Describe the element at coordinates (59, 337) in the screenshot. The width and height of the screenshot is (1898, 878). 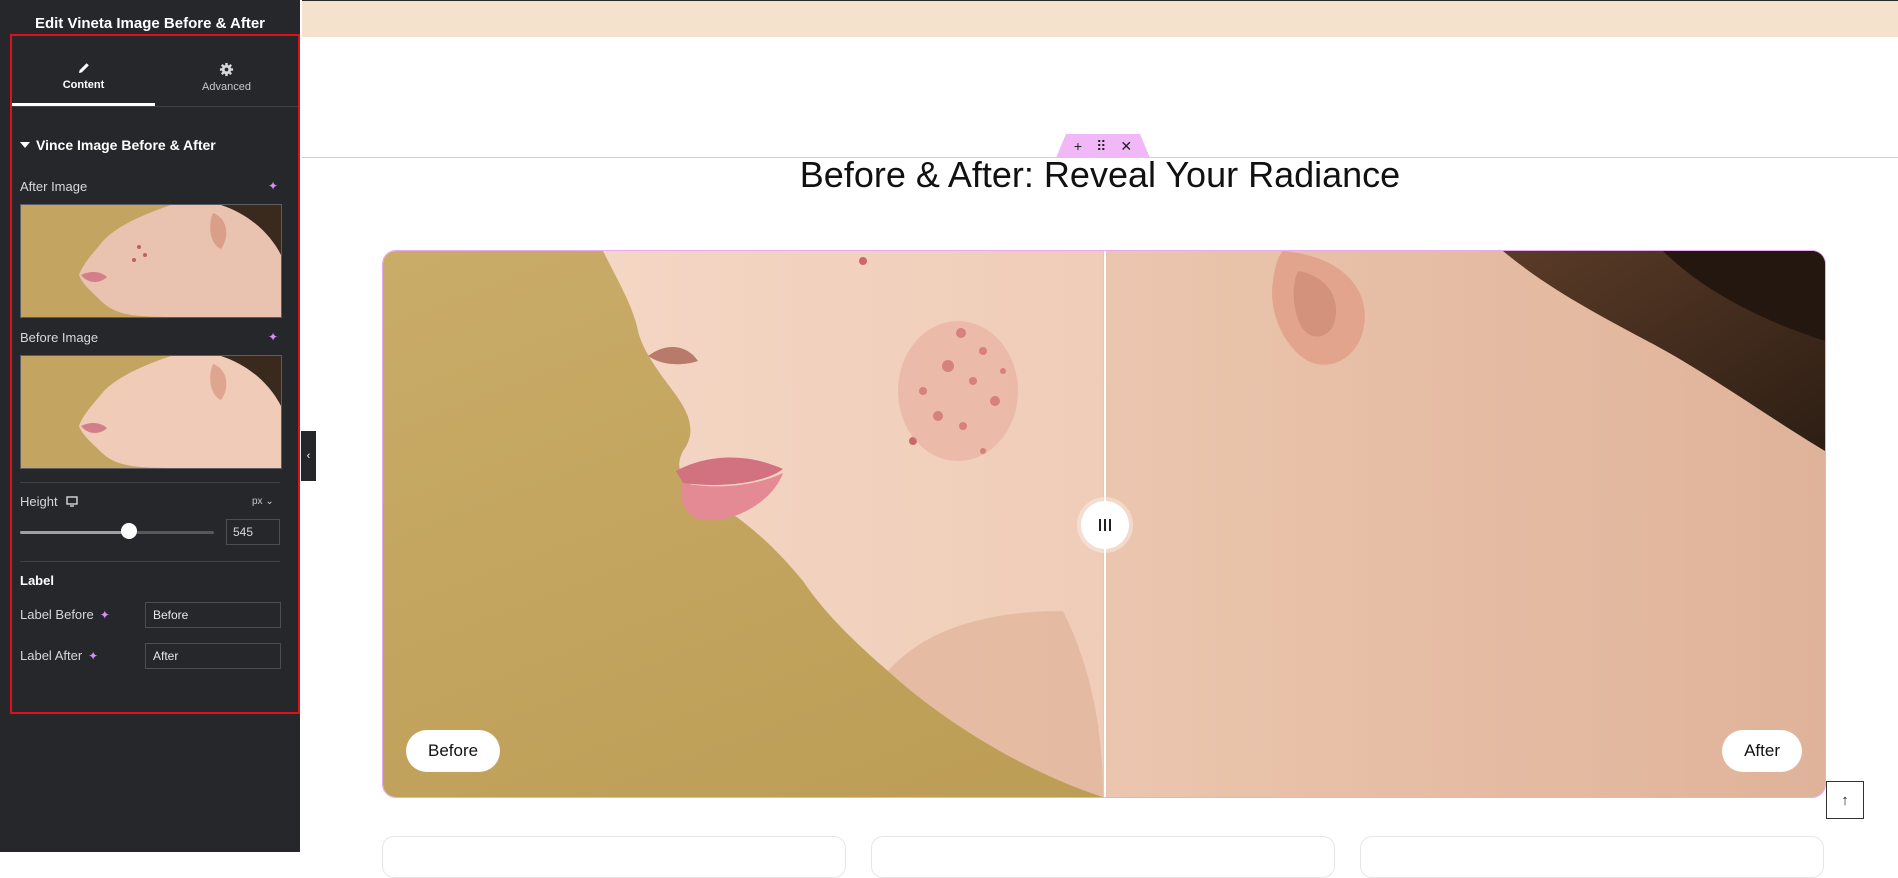
I see `before-image-label: Before Image` at that location.